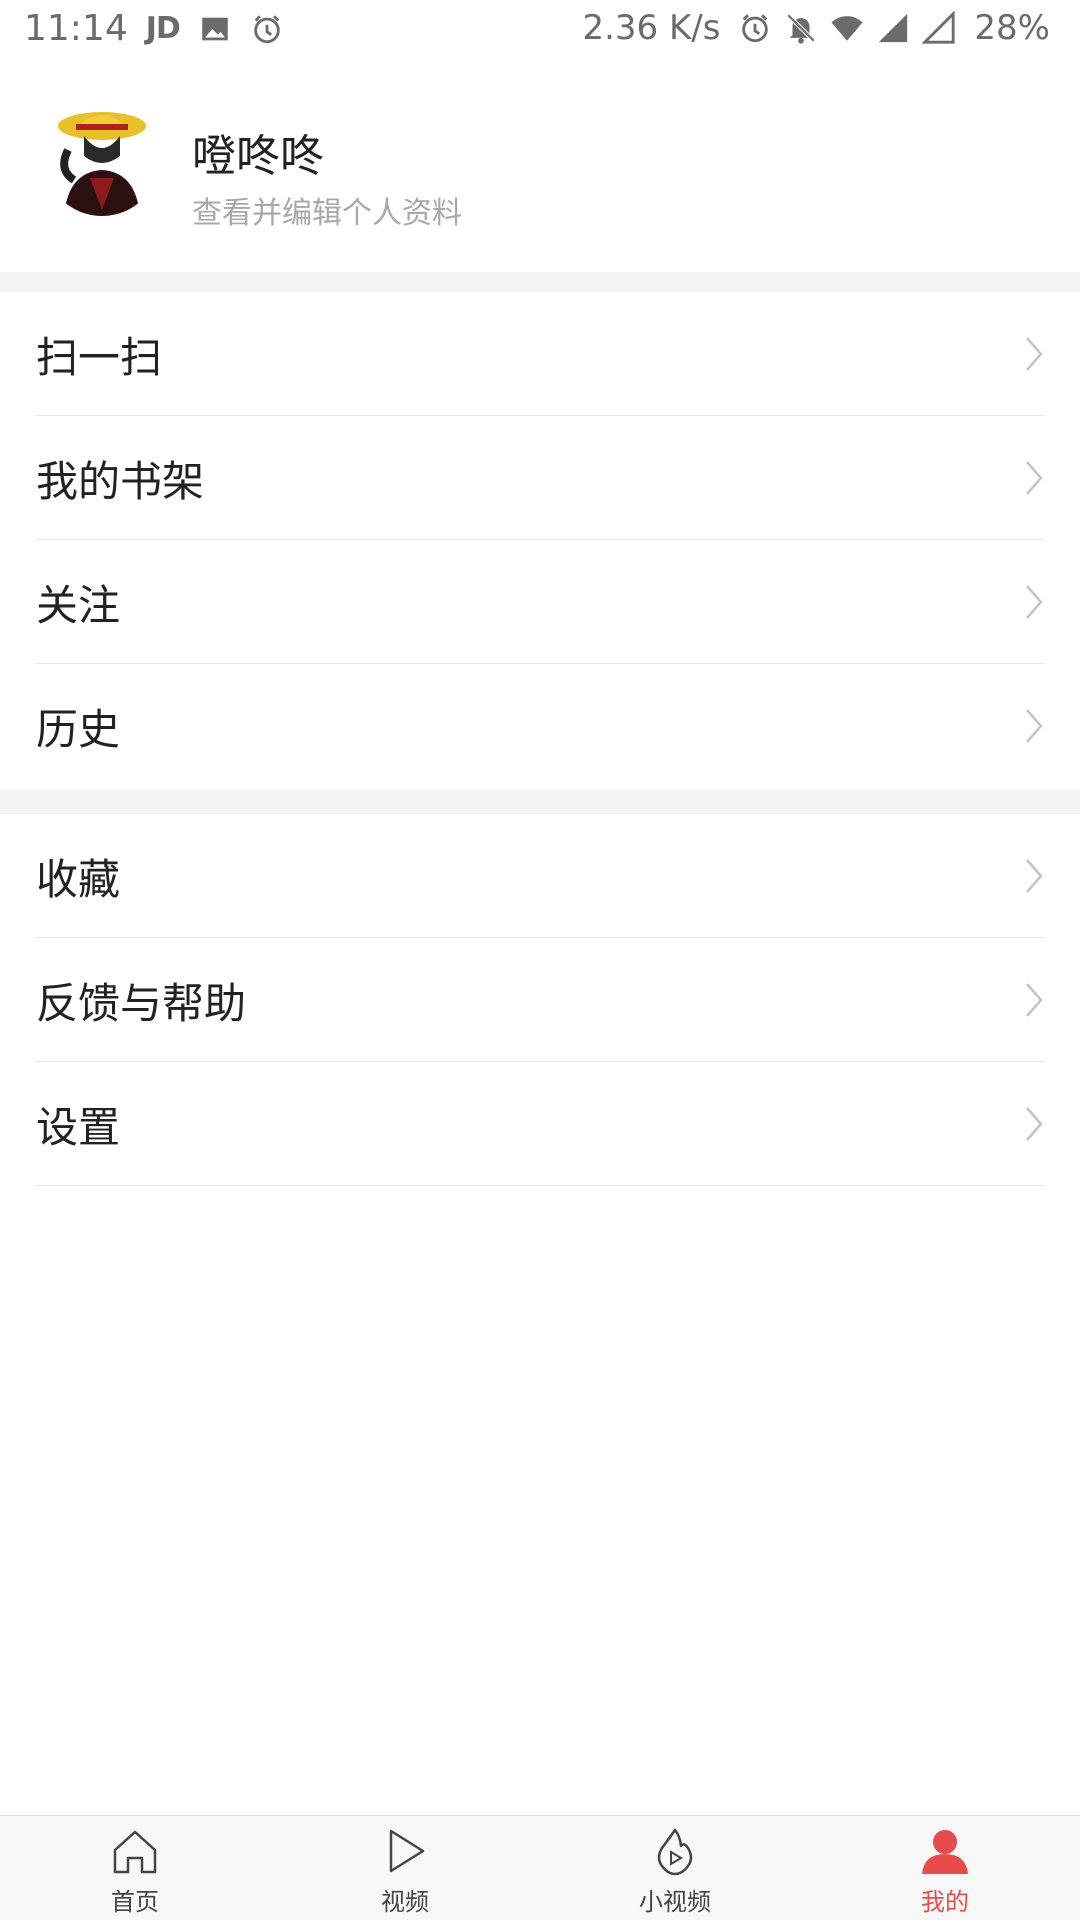 The height and width of the screenshot is (1920, 1080). I want to click on menu-item-favorites: 收藏, so click(540, 876).